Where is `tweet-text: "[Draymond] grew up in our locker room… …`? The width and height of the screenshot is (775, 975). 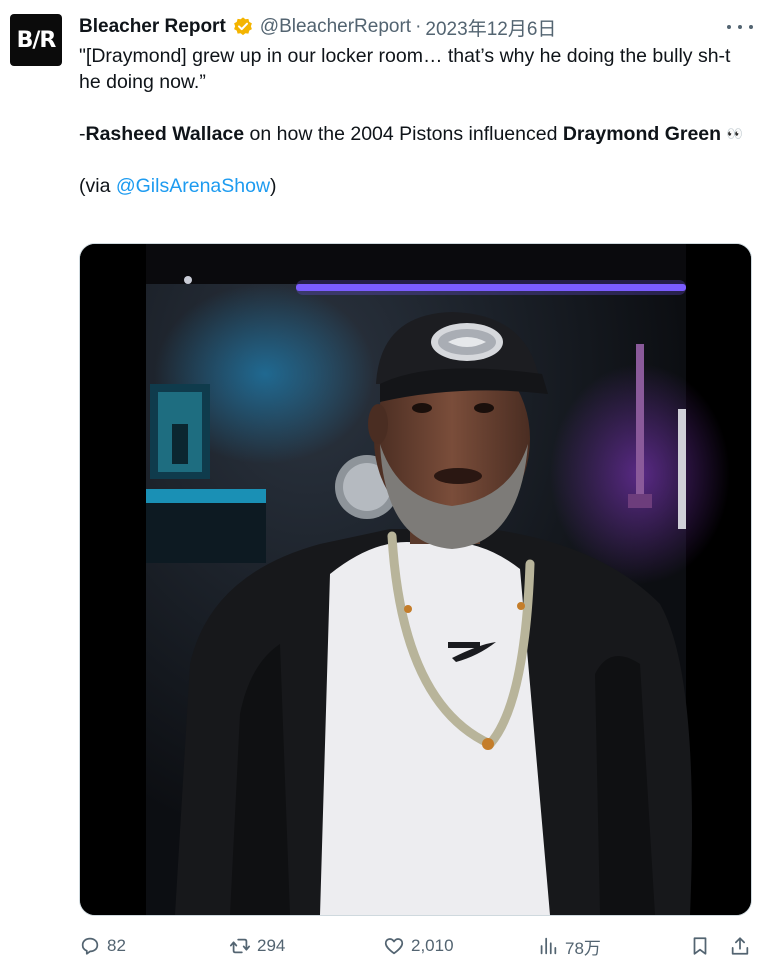
tweet-text: "[Draymond] grew up in our locker room… … is located at coordinates (415, 121).